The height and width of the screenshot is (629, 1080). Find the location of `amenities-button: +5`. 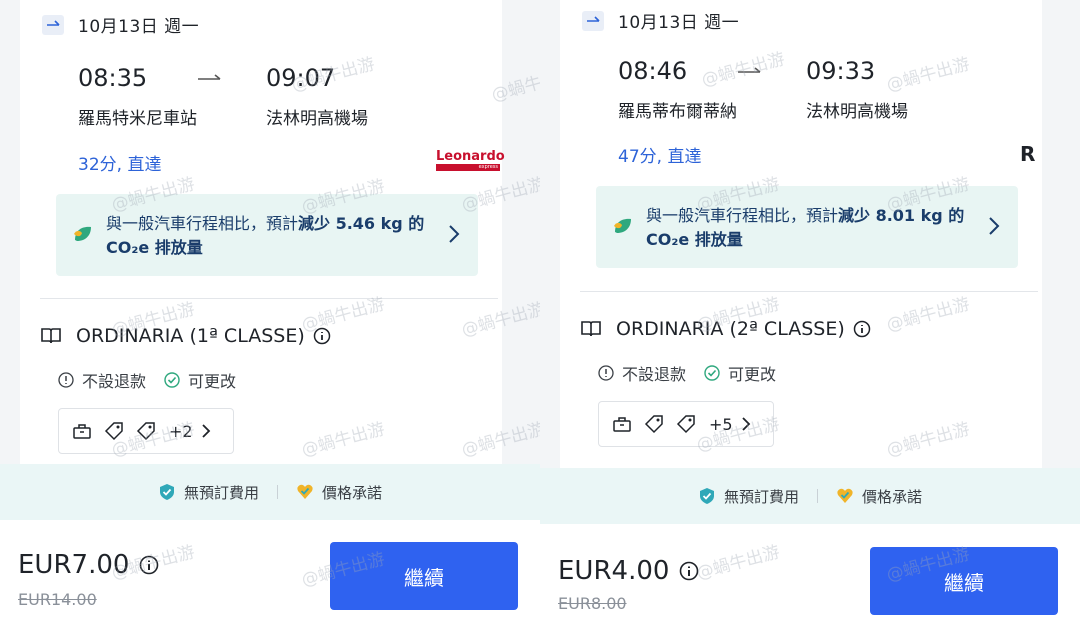

amenities-button: +5 is located at coordinates (686, 424).